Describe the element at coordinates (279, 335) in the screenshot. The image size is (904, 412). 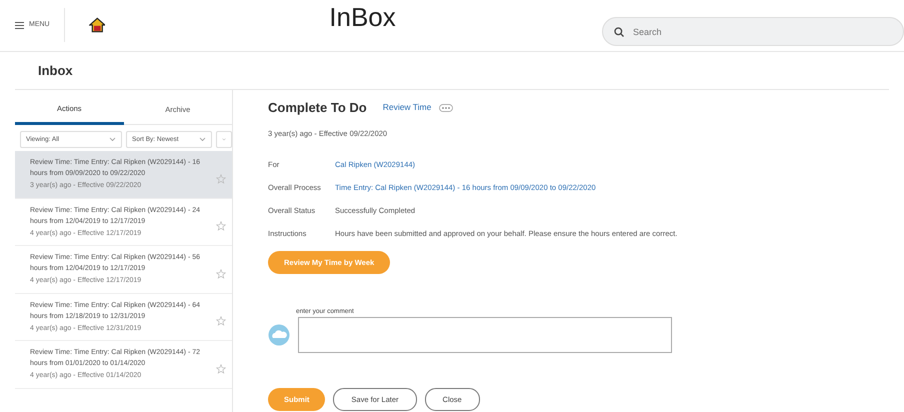
I see `avatar-icon` at that location.